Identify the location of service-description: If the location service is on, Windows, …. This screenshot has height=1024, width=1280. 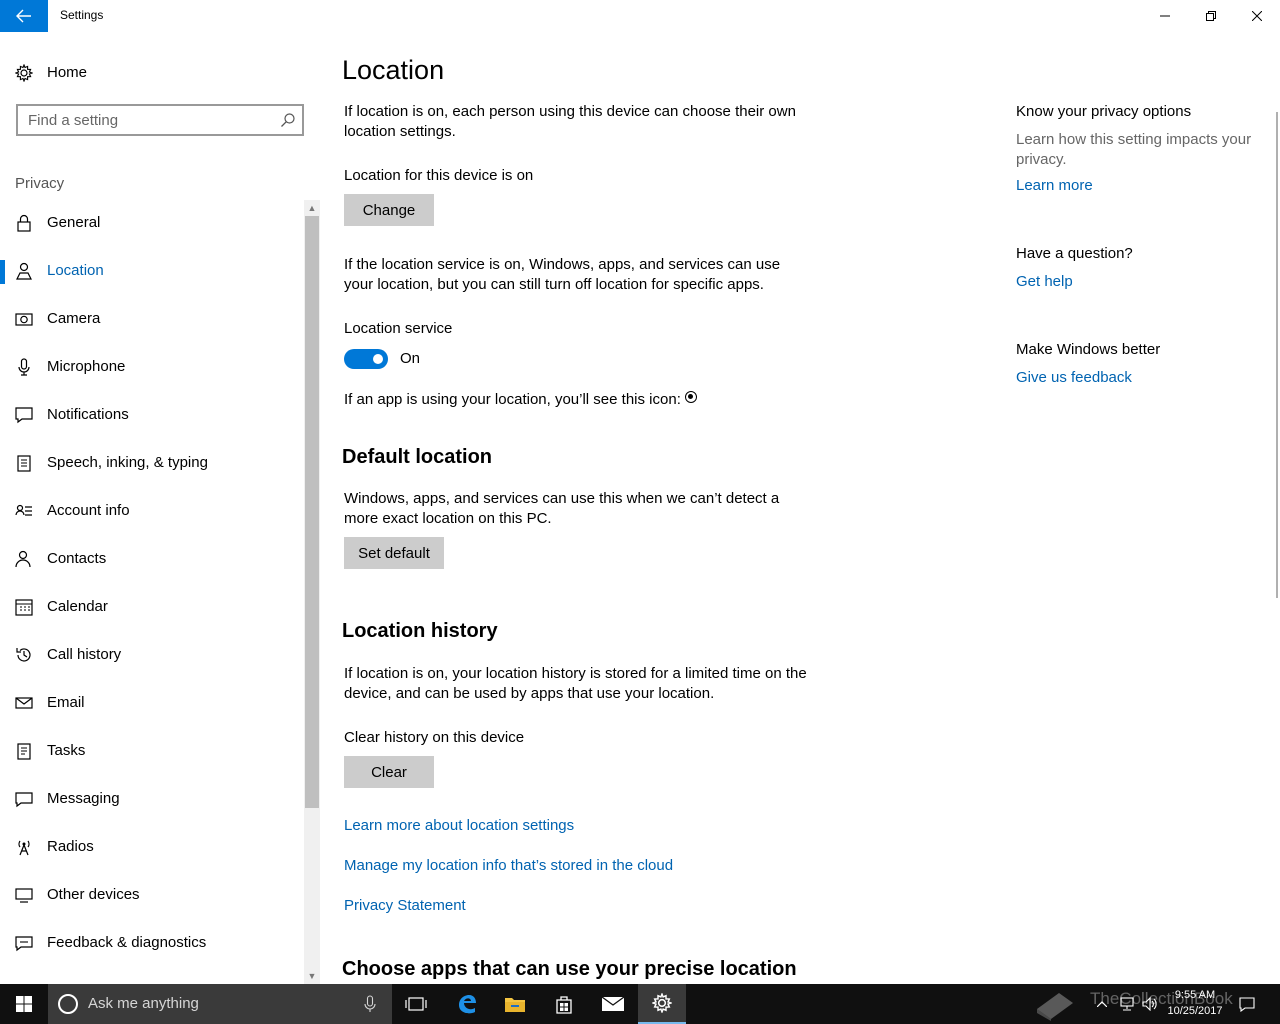
(562, 274).